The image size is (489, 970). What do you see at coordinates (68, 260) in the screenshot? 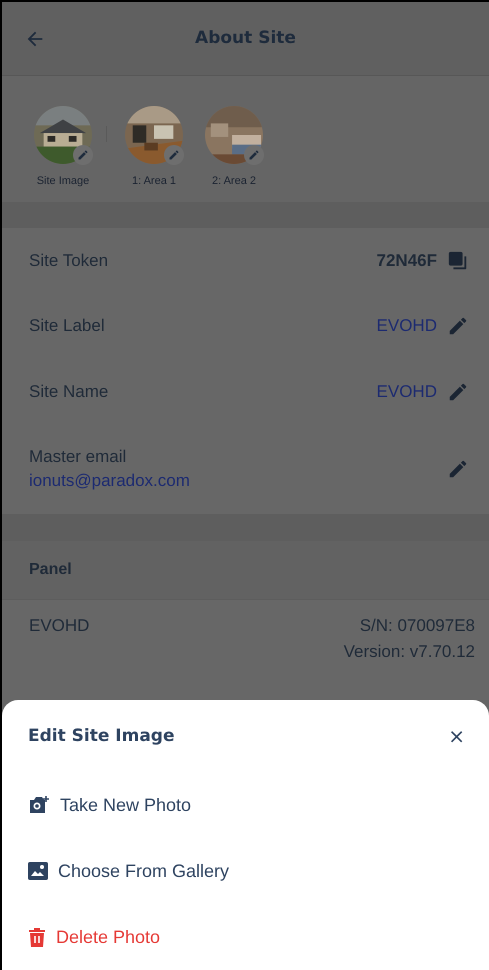
I see `row-label: Site Token` at bounding box center [68, 260].